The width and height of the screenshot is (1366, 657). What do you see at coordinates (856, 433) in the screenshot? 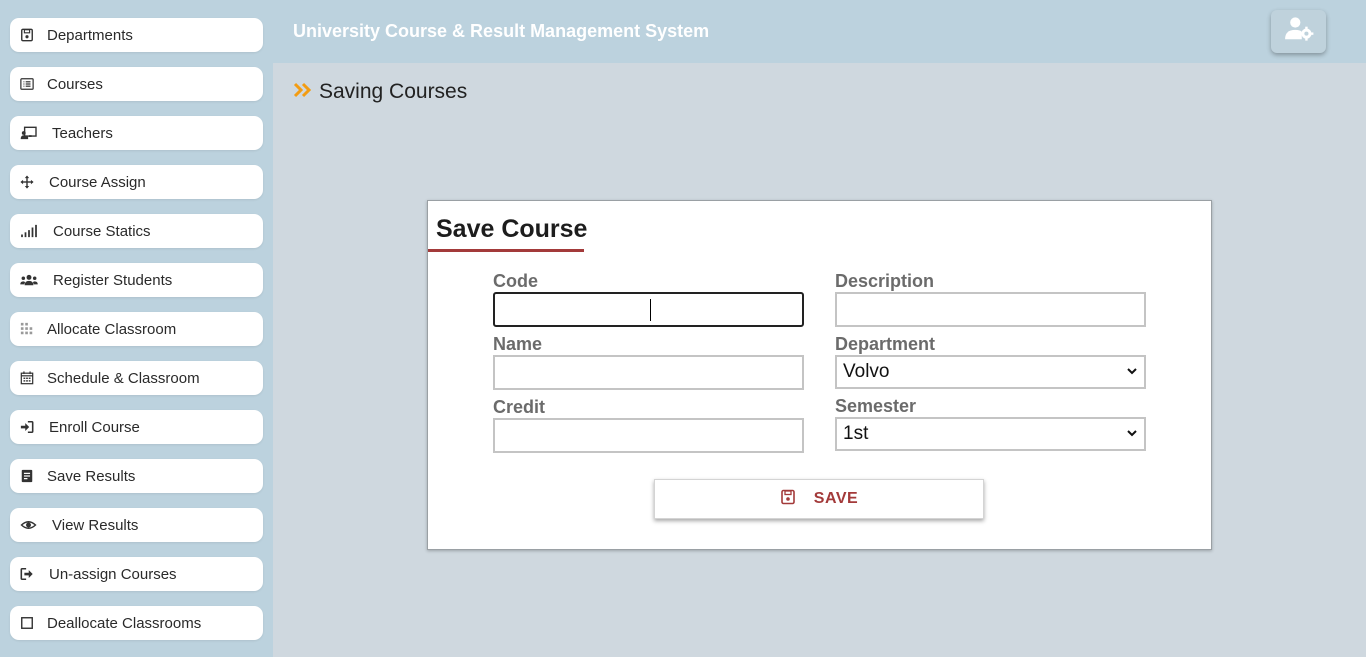
I see `semester-selected-value: 1st` at bounding box center [856, 433].